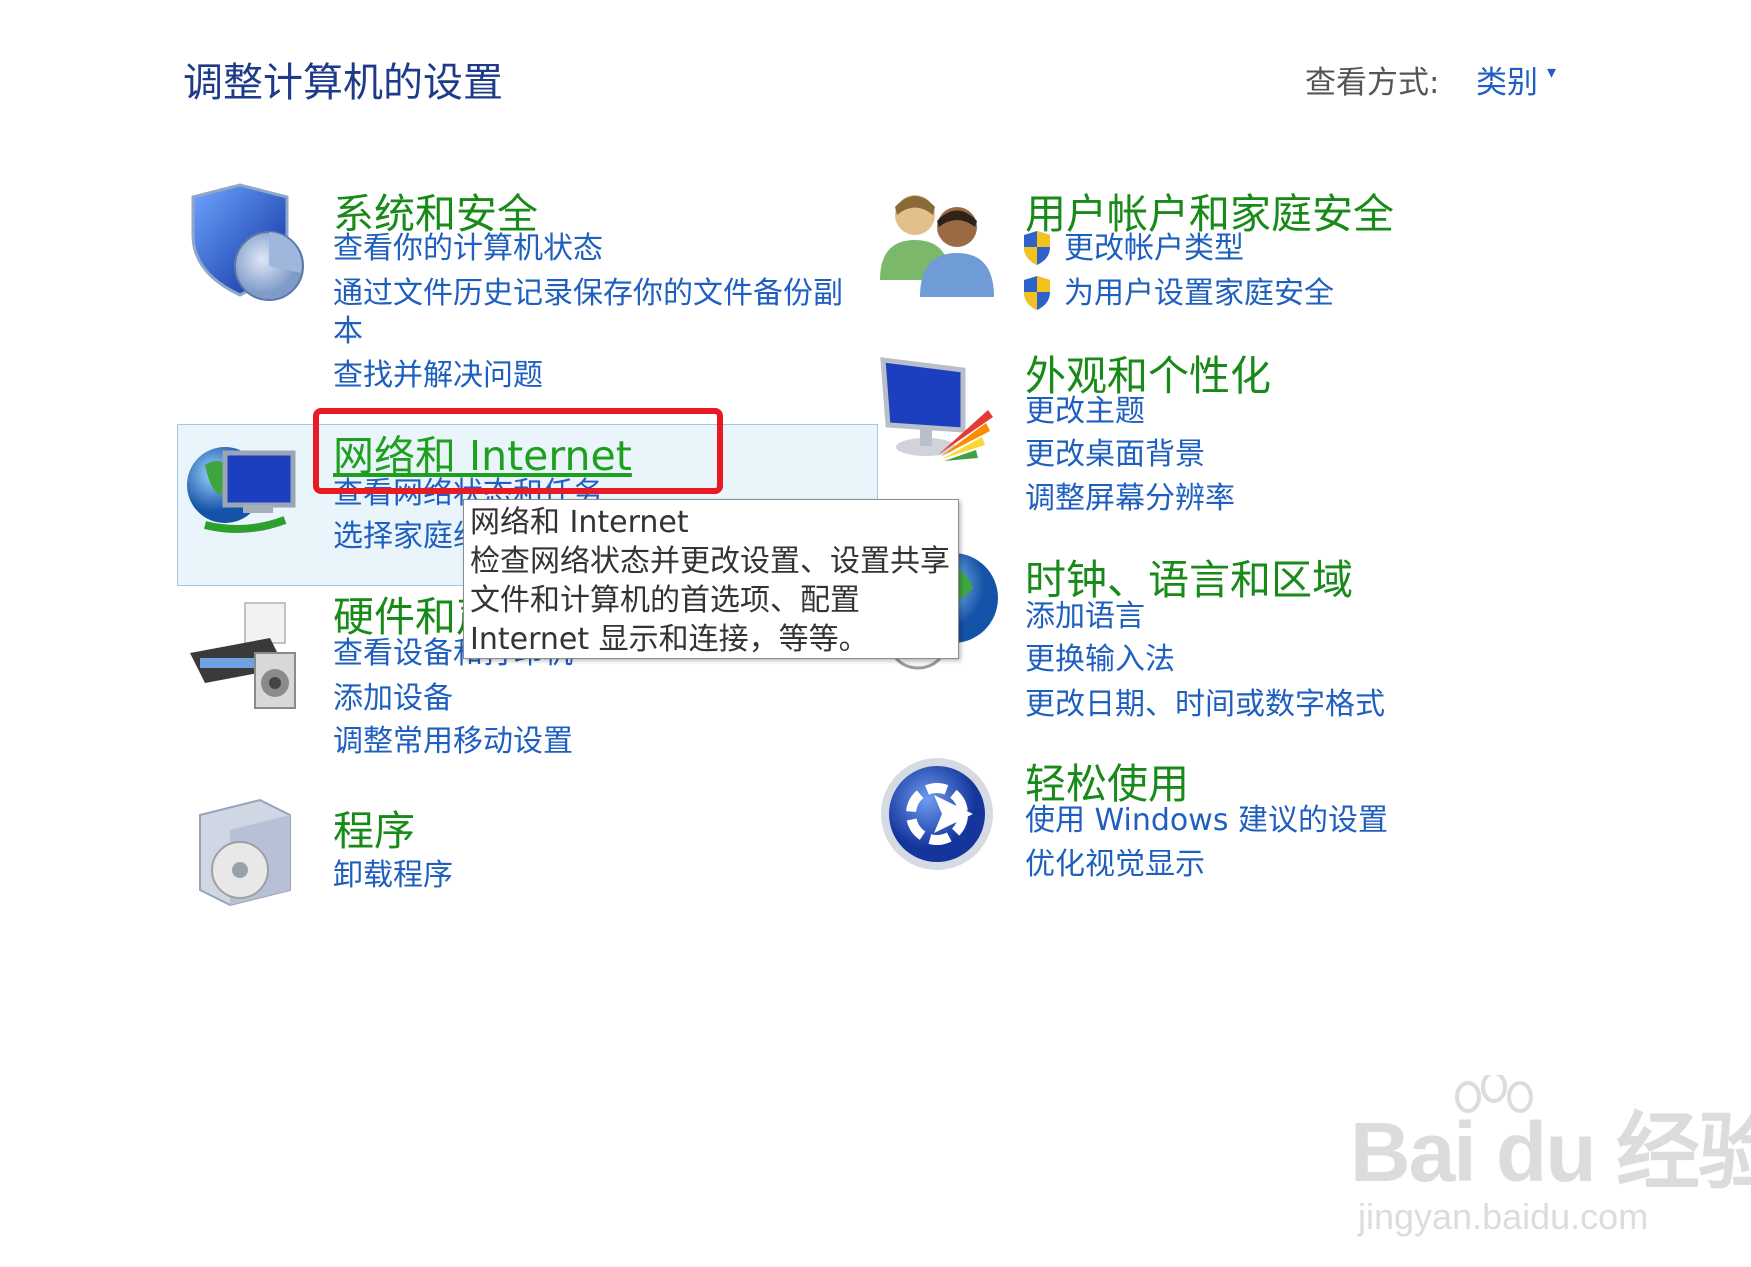 The height and width of the screenshot is (1267, 1751). Describe the element at coordinates (343, 83) in the screenshot. I see `page-title: 调整计算机的设置` at that location.